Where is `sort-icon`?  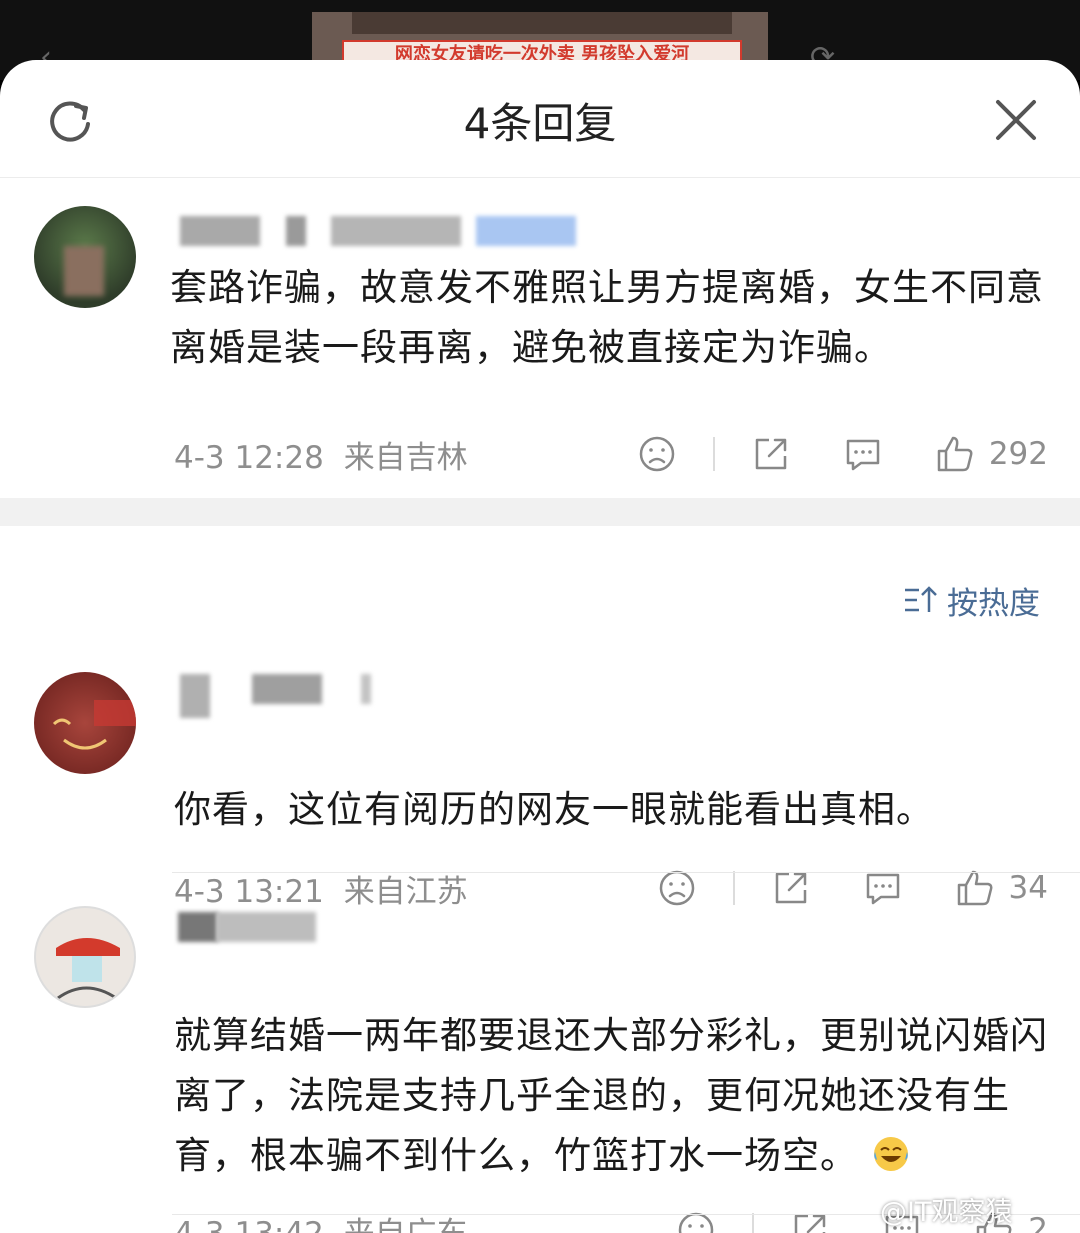 sort-icon is located at coordinates (921, 599).